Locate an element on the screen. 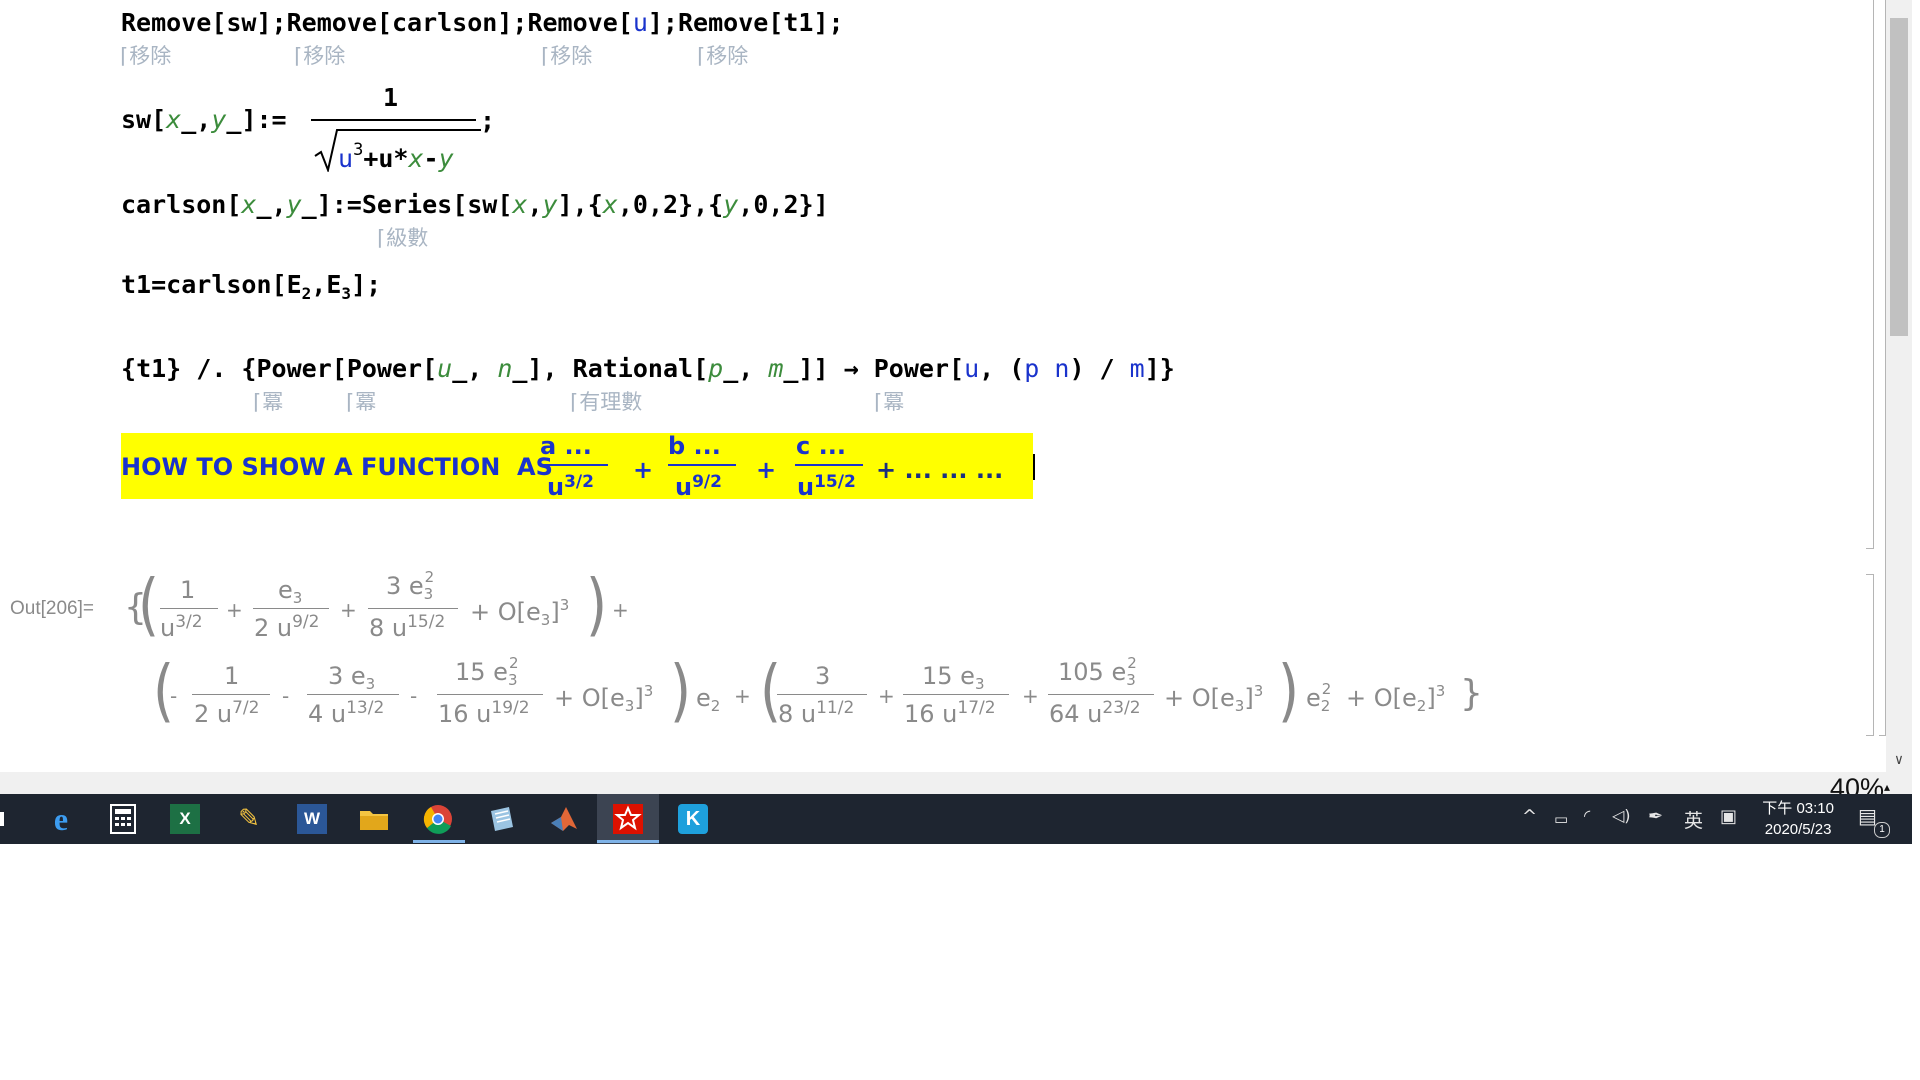 This screenshot has height=1080, width=1920. fraction-bar is located at coordinates (393, 120).